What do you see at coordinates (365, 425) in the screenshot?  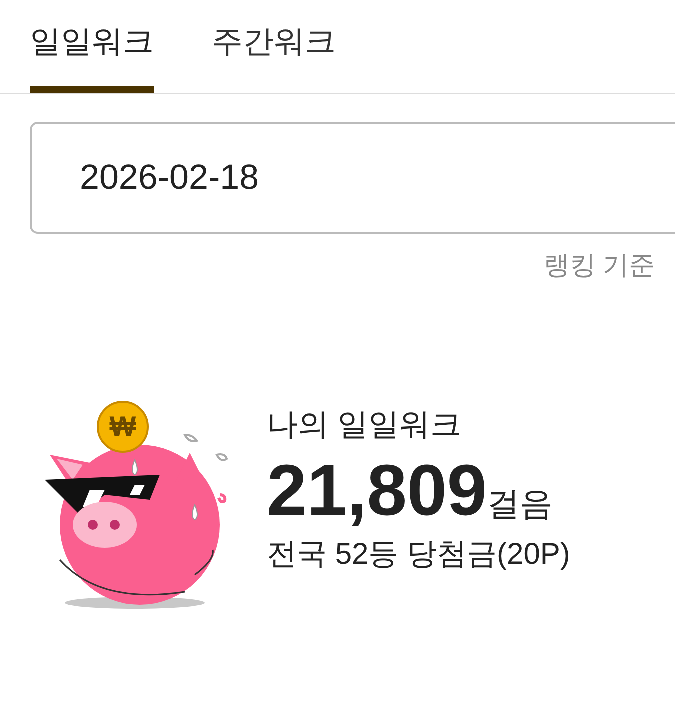 I see `summary-title: 나의 일일워크` at bounding box center [365, 425].